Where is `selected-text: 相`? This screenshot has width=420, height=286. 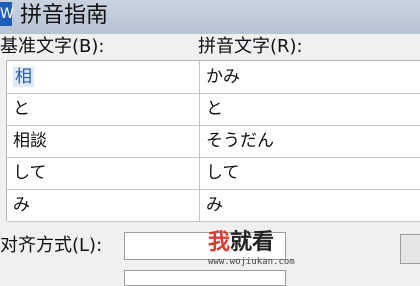
selected-text: 相 is located at coordinates (23, 77).